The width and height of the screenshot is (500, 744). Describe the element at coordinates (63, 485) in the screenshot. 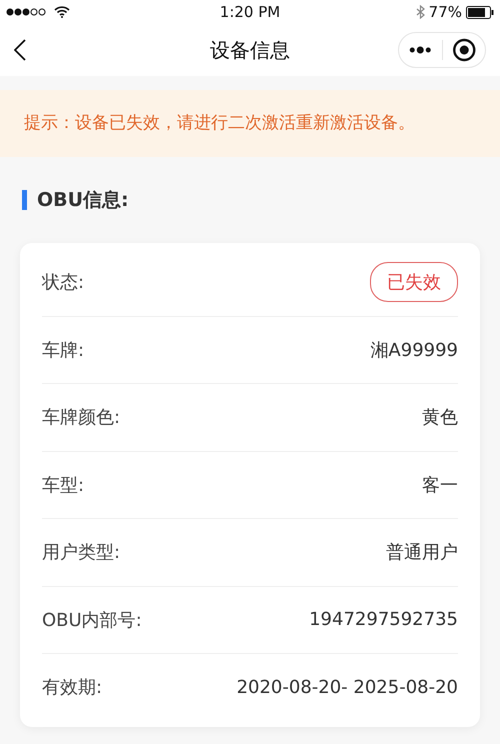

I see `field-label: 车型:` at that location.